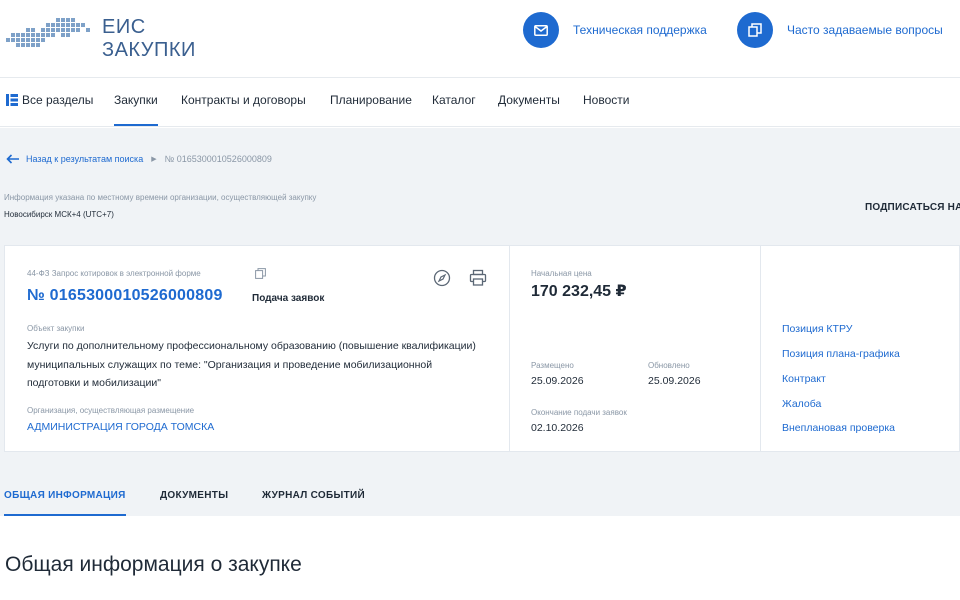  What do you see at coordinates (12, 100) in the screenshot?
I see `all-sections-icon` at bounding box center [12, 100].